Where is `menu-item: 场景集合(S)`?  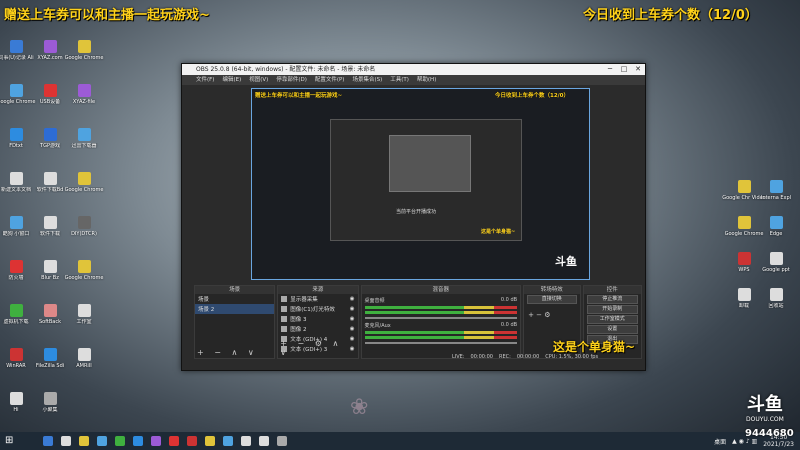
menu-item: 场景集合(S) is located at coordinates (367, 80).